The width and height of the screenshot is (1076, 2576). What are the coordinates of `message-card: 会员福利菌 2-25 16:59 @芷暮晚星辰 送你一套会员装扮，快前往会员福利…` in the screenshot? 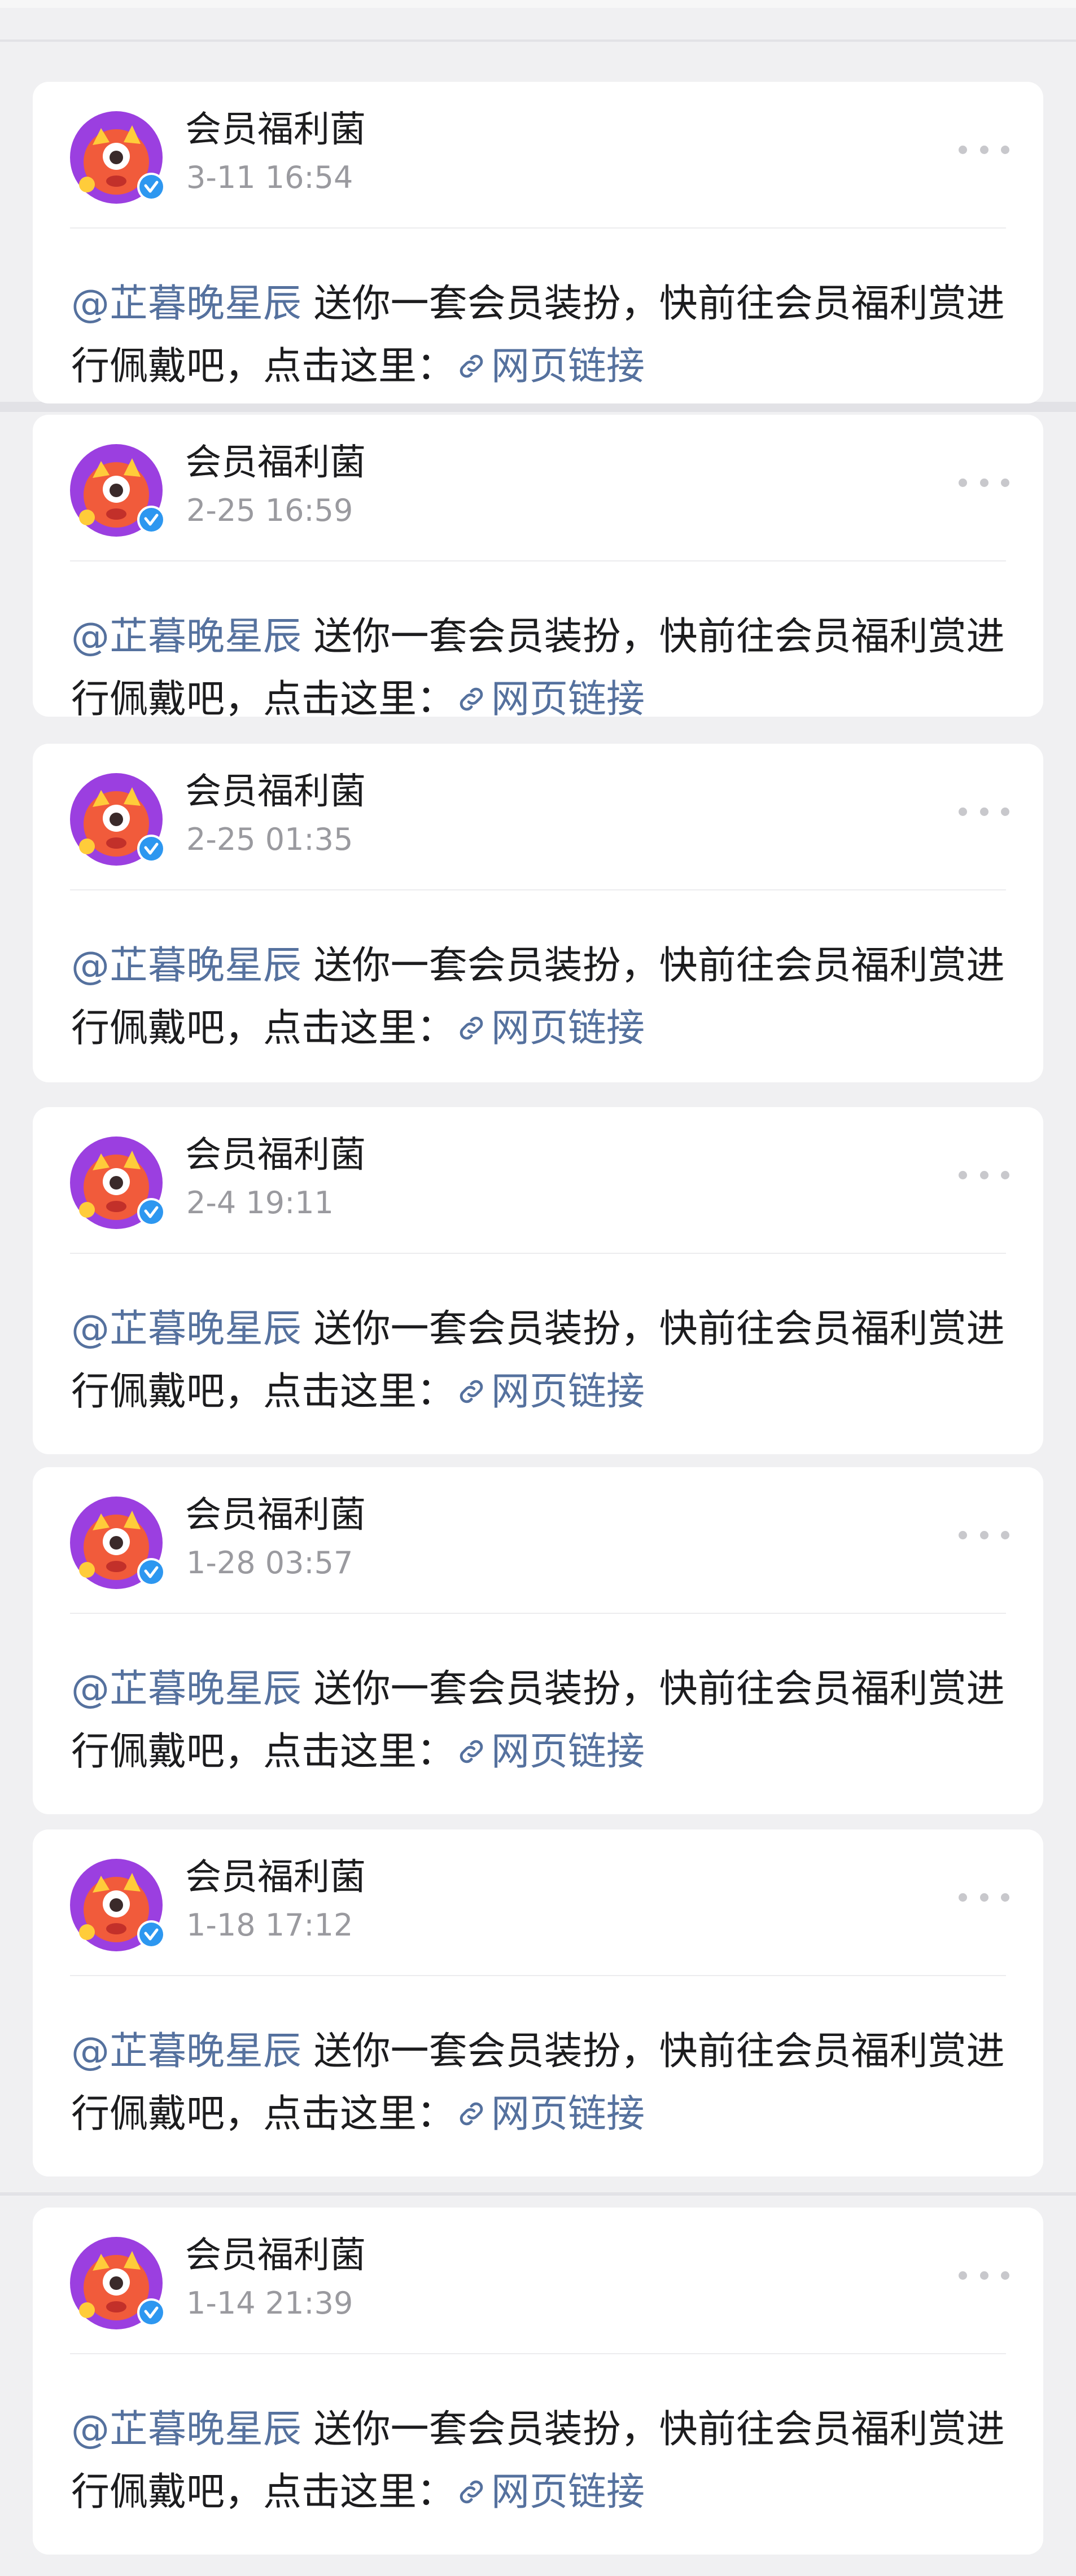 It's located at (538, 566).